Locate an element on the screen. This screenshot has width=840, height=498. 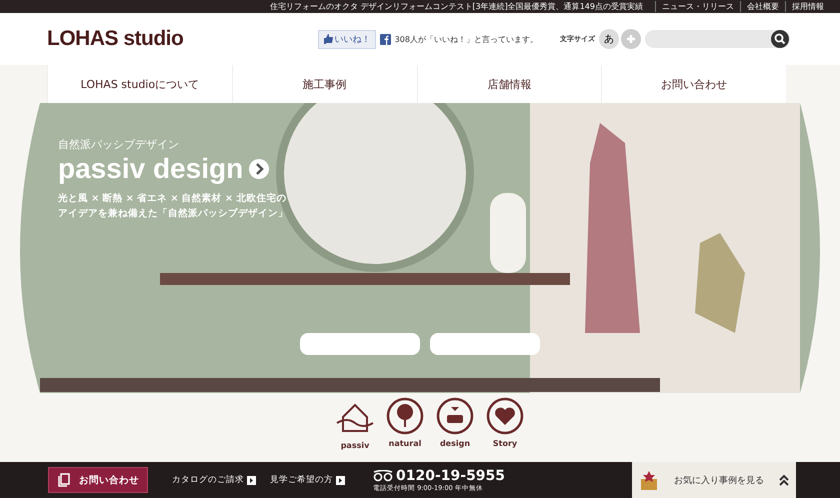
top-link: 会社概要 is located at coordinates (762, 6).